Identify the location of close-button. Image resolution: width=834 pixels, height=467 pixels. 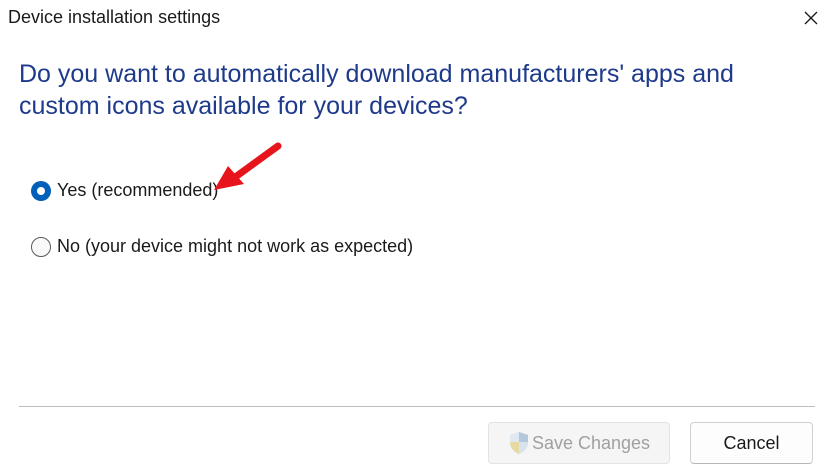
(811, 18).